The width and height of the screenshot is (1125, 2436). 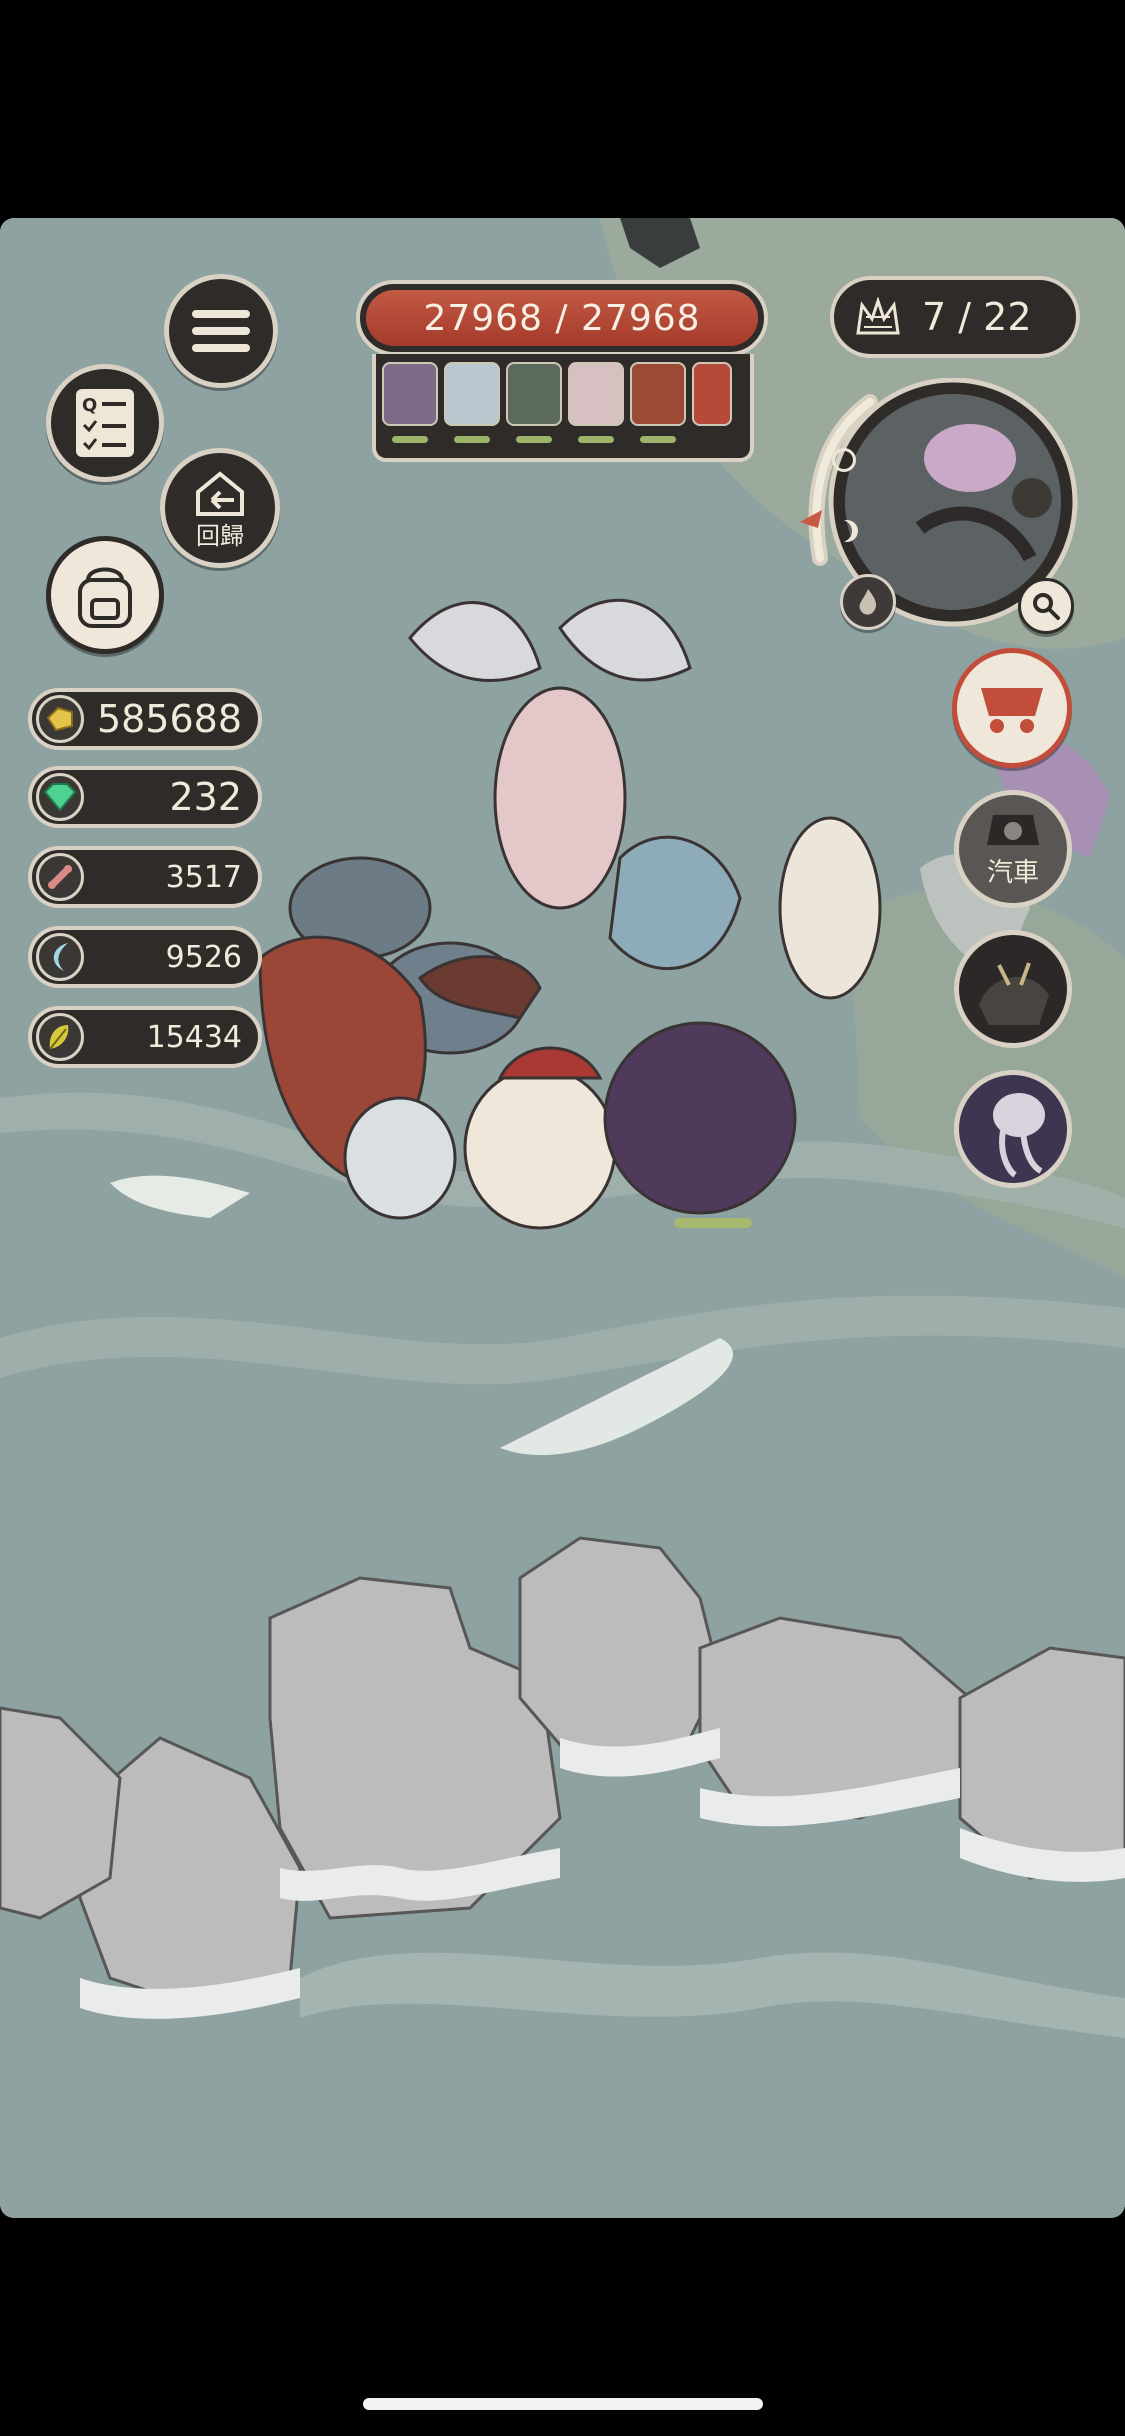 What do you see at coordinates (89, 405) in the screenshot?
I see `svg-text: Q` at bounding box center [89, 405].